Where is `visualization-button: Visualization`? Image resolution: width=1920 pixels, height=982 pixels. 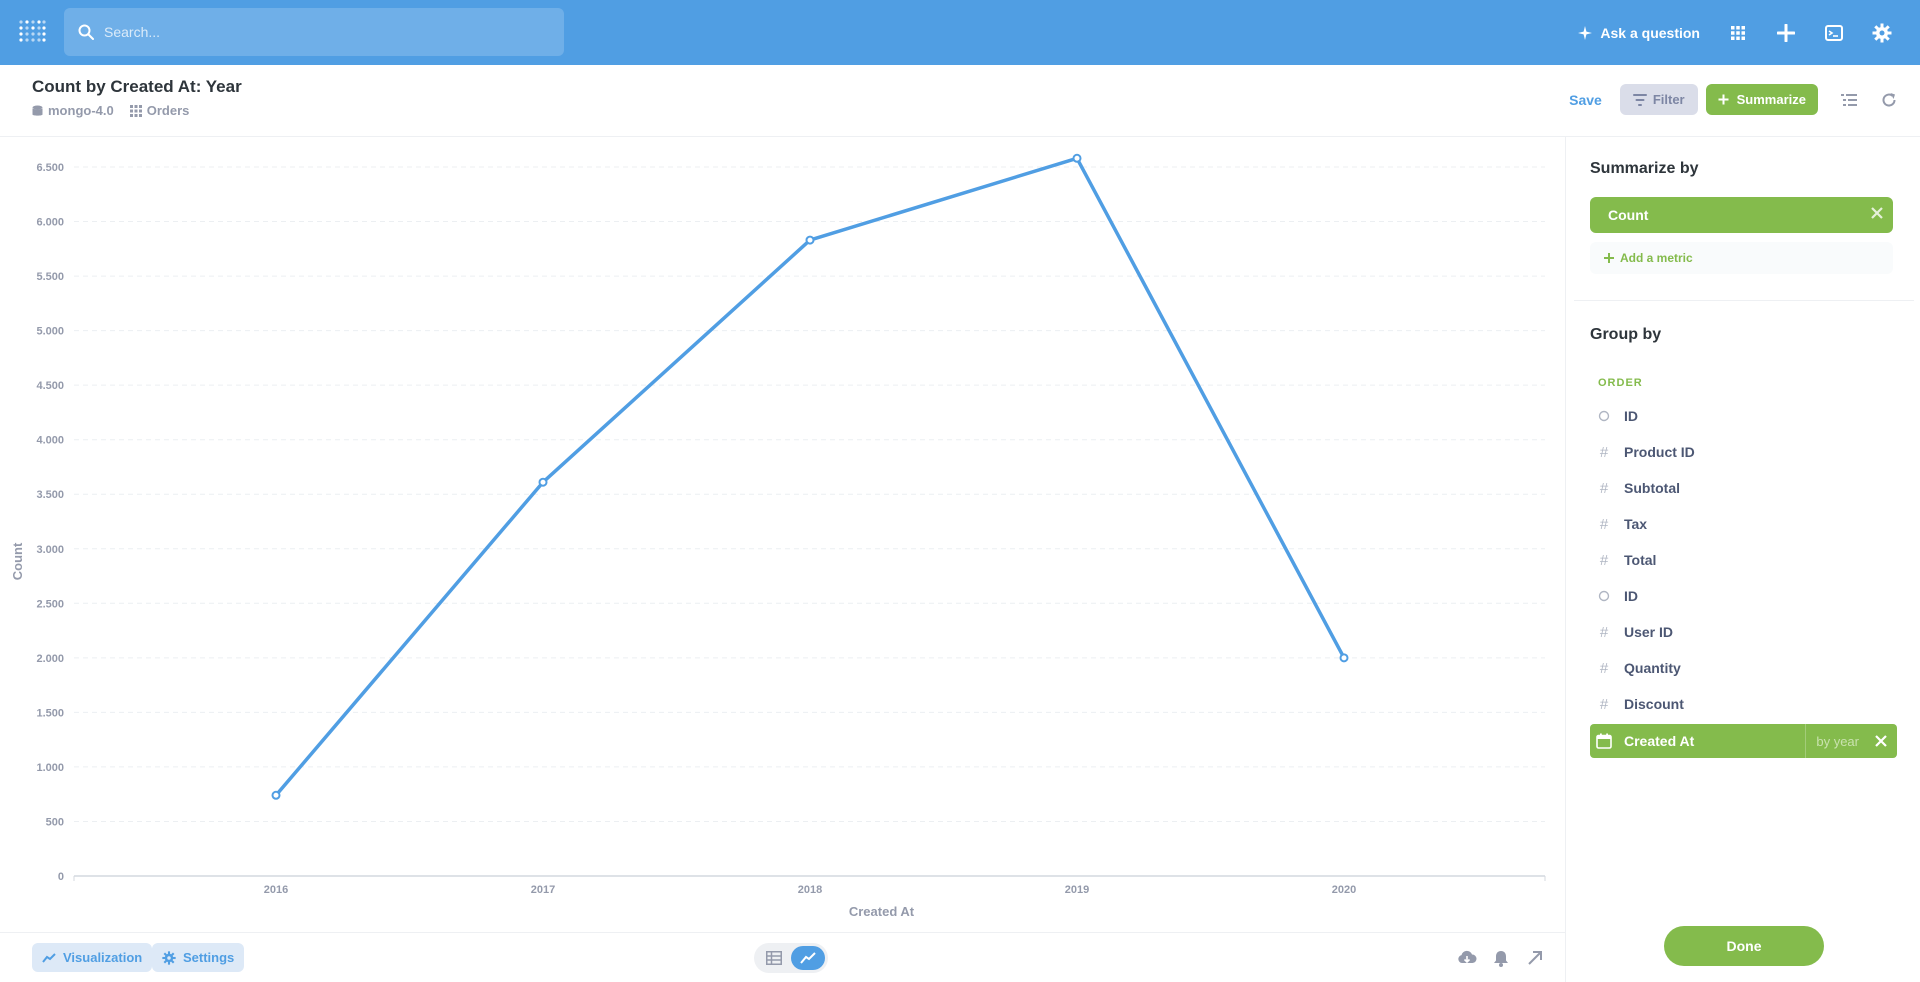
visualization-button: Visualization is located at coordinates (92, 957).